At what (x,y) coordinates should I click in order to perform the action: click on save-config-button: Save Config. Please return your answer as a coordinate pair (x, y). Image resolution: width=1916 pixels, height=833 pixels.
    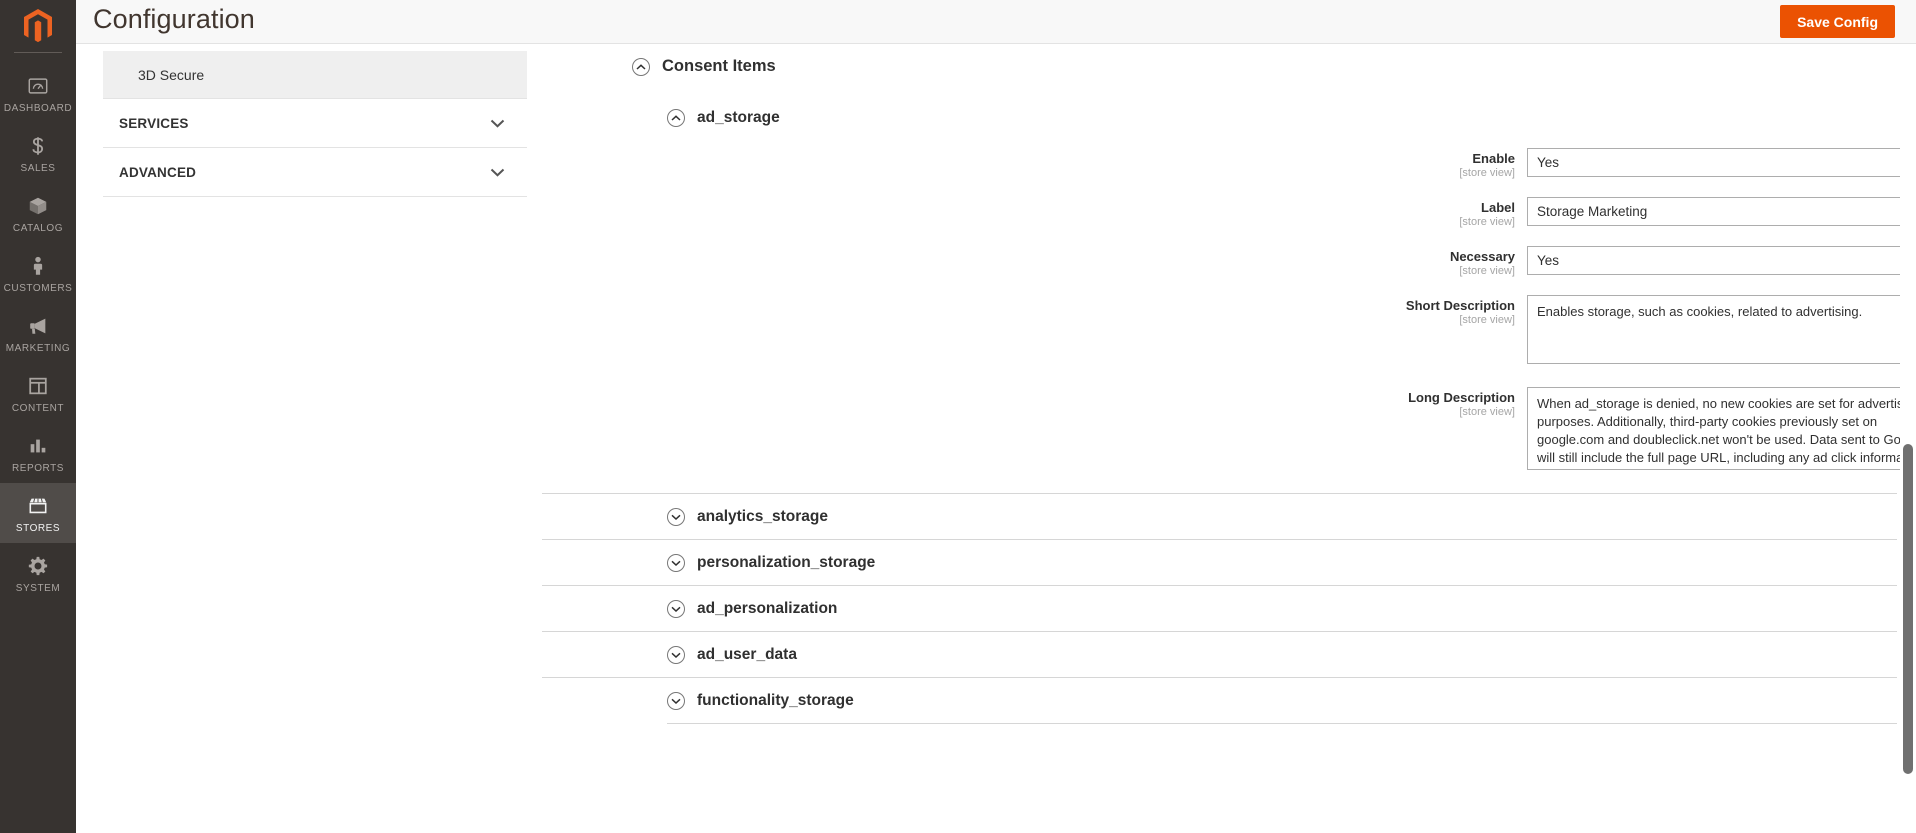
    Looking at the image, I should click on (1837, 21).